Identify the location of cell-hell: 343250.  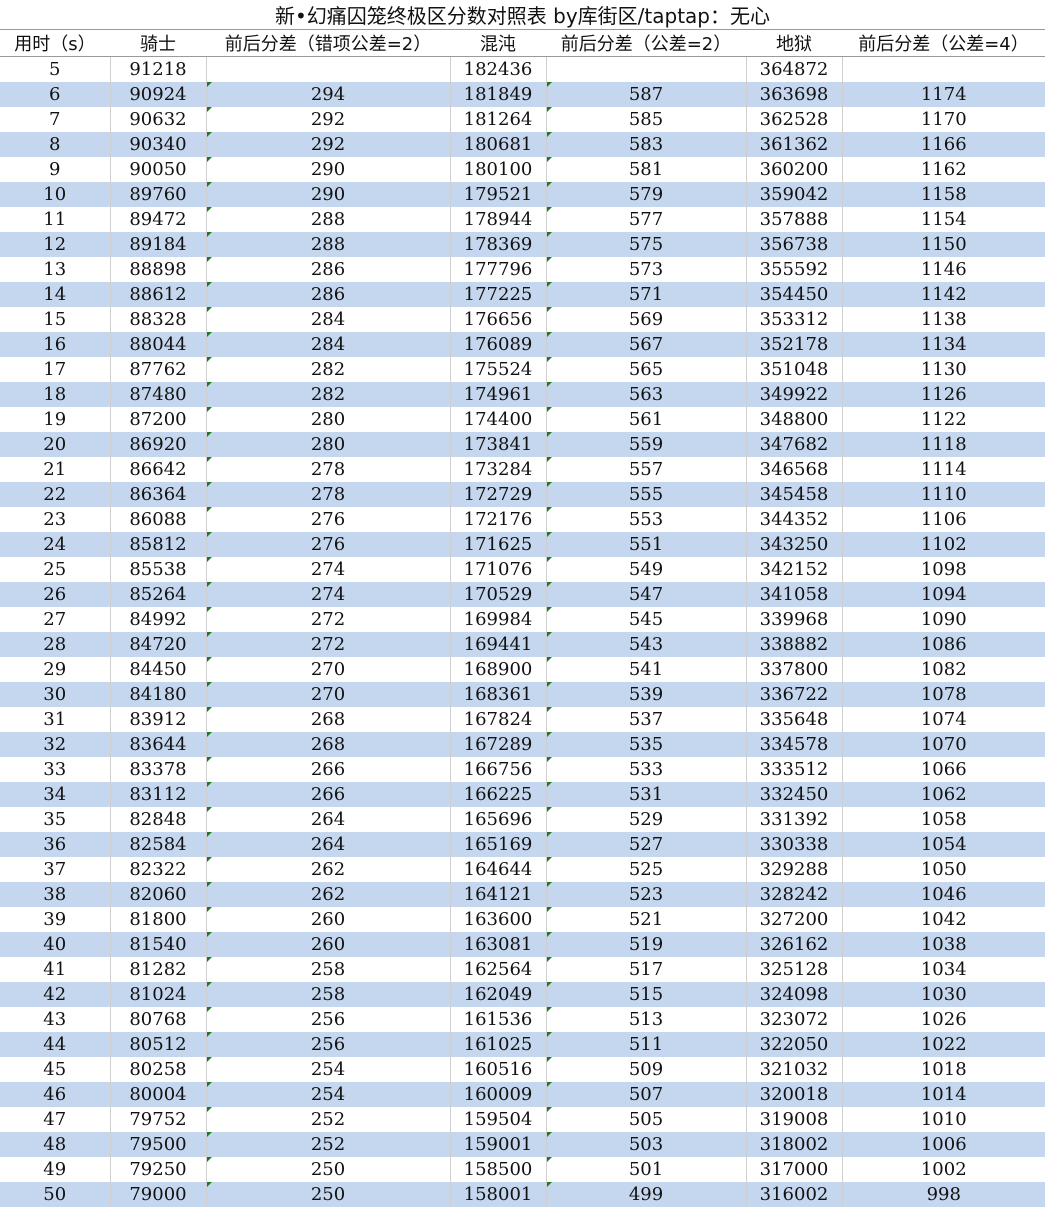
(794, 544).